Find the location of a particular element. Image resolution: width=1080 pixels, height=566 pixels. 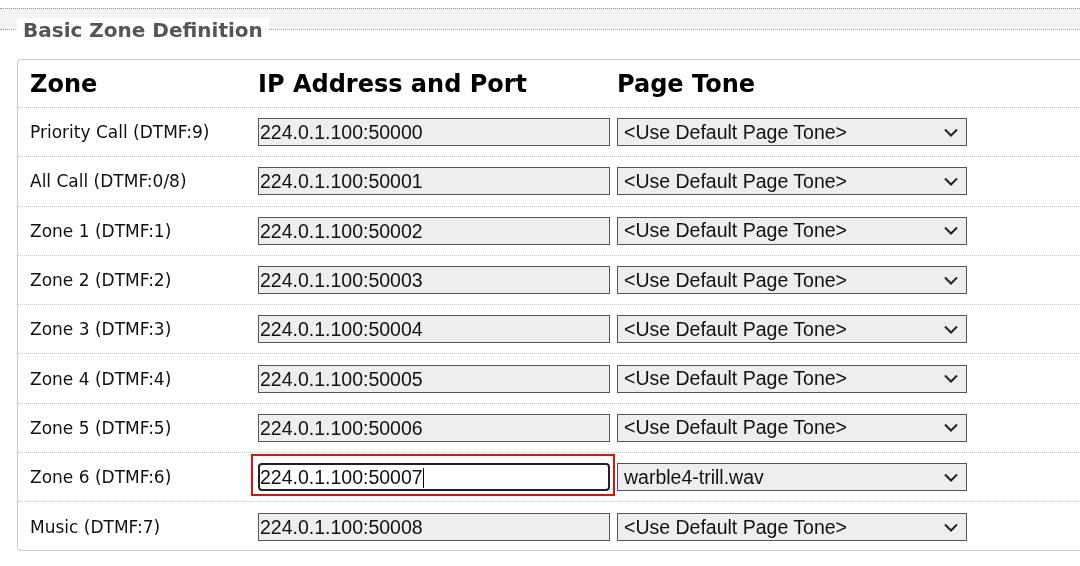

zone-label: All Call (DTMF:0/8) is located at coordinates (108, 181).